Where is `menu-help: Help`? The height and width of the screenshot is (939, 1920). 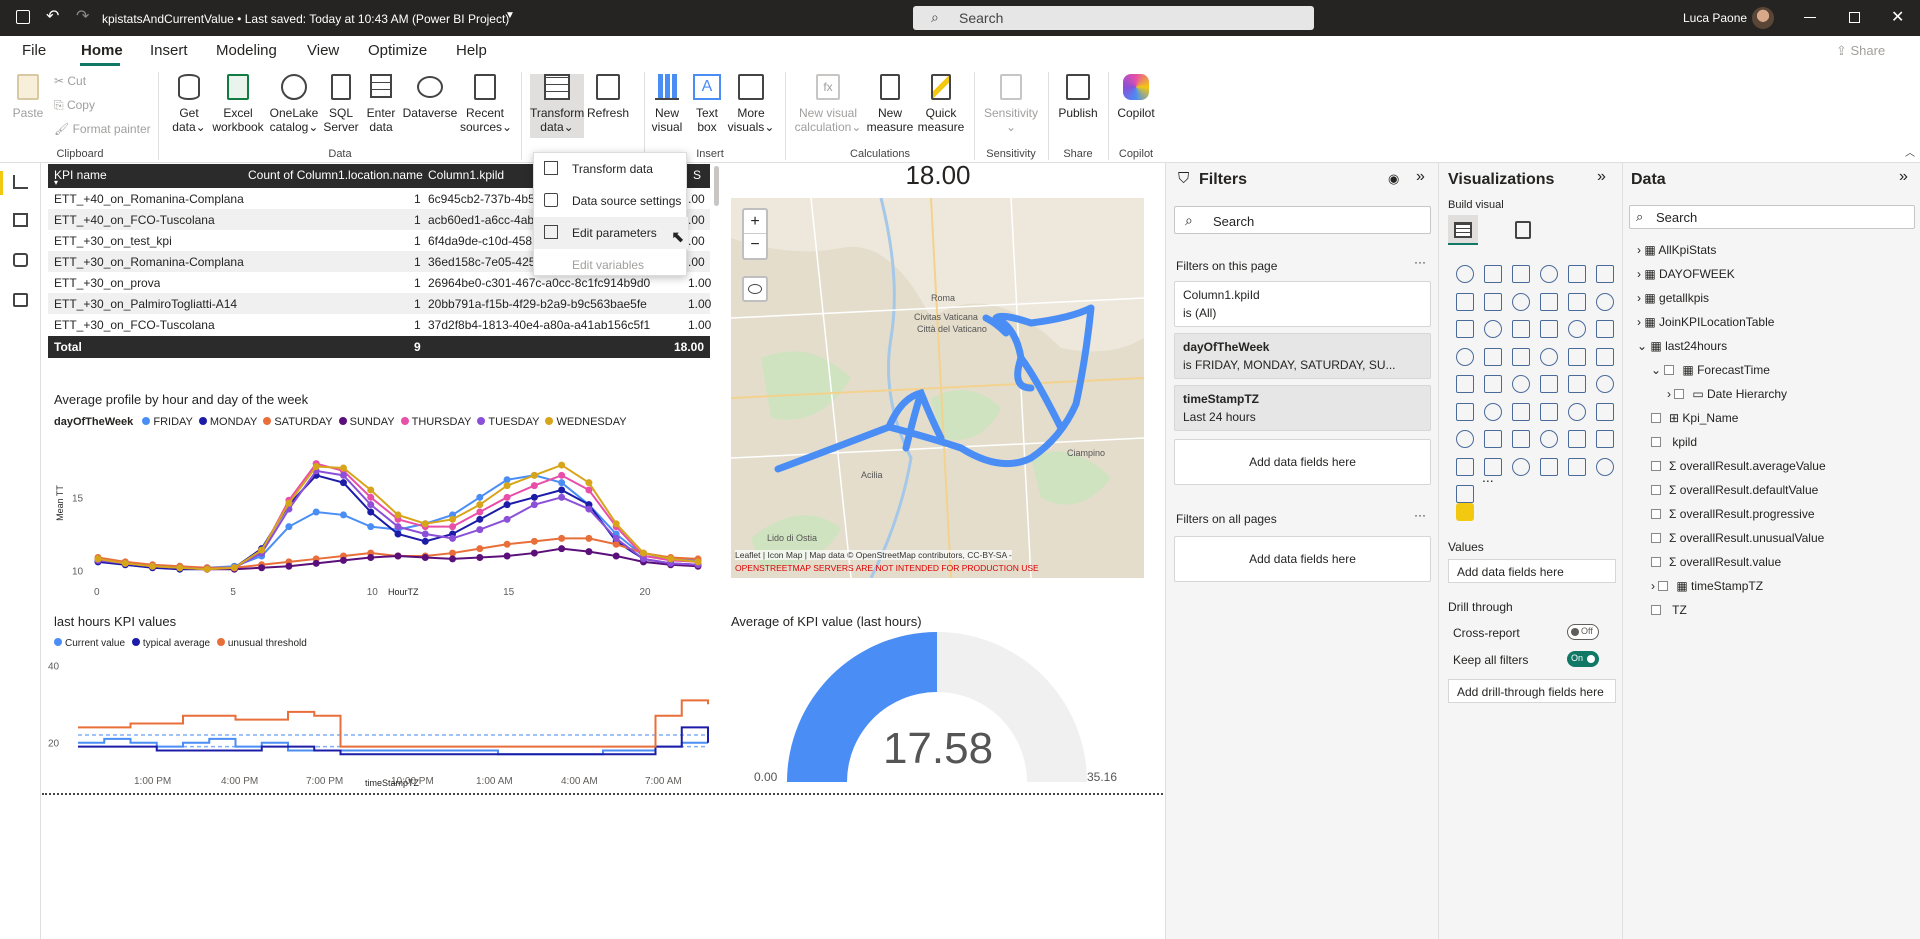
menu-help: Help is located at coordinates (471, 50).